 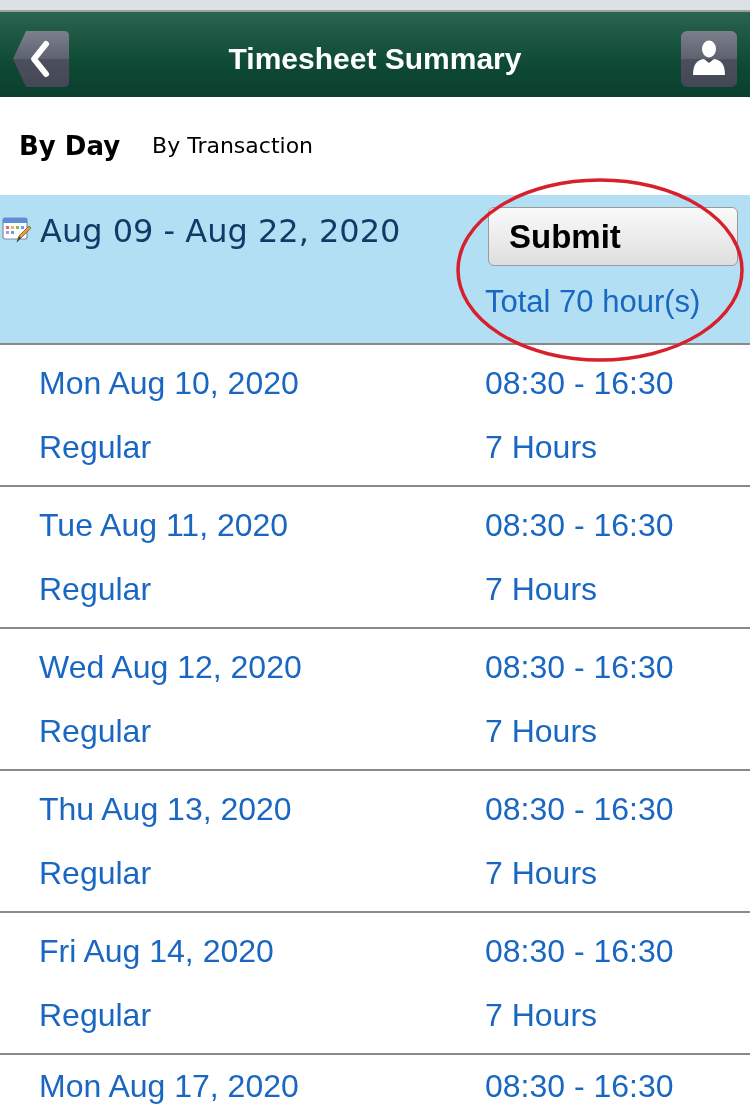 What do you see at coordinates (233, 146) in the screenshot?
I see `view-tab: By Transaction` at bounding box center [233, 146].